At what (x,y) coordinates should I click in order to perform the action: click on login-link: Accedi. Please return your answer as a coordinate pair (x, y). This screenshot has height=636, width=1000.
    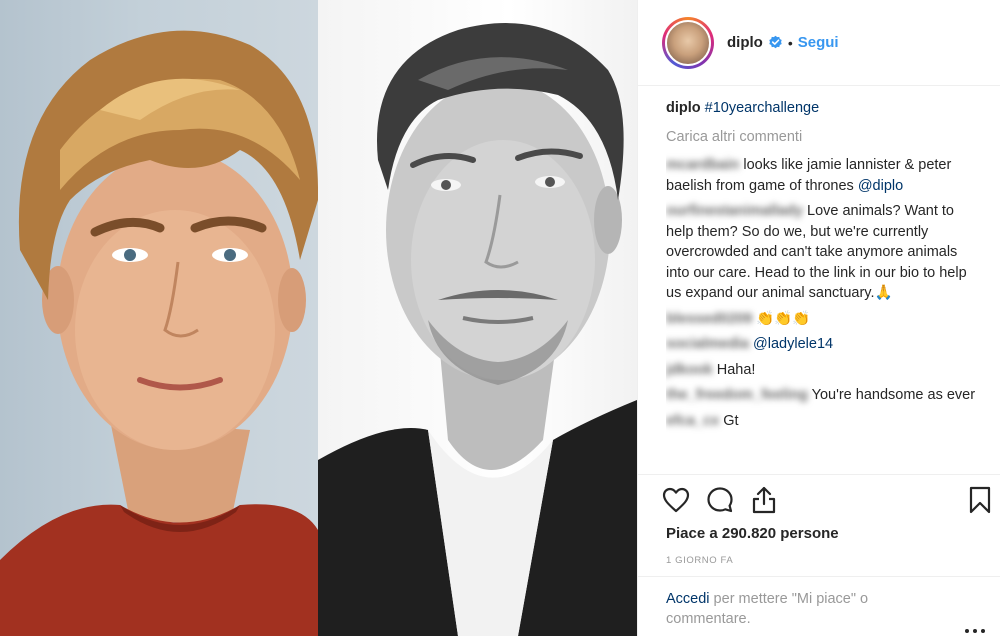
    Looking at the image, I should click on (688, 599).